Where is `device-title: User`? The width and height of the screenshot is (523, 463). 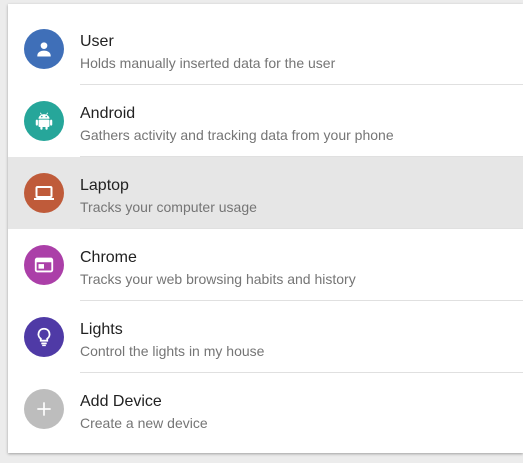
device-title: User is located at coordinates (97, 41).